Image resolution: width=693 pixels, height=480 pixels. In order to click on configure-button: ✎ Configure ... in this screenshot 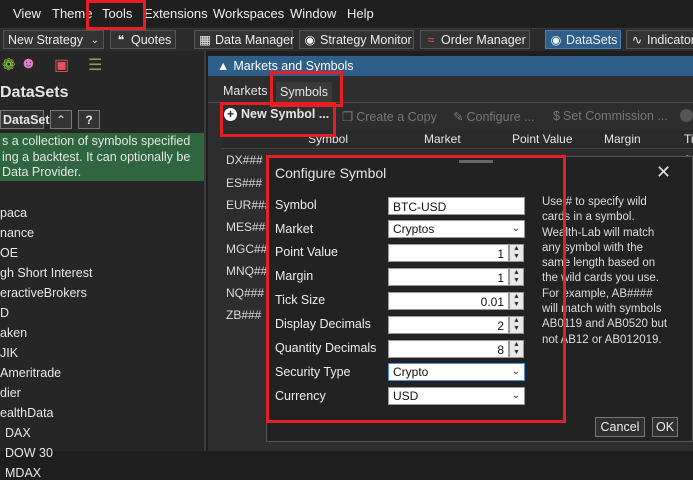, I will do `click(494, 116)`.